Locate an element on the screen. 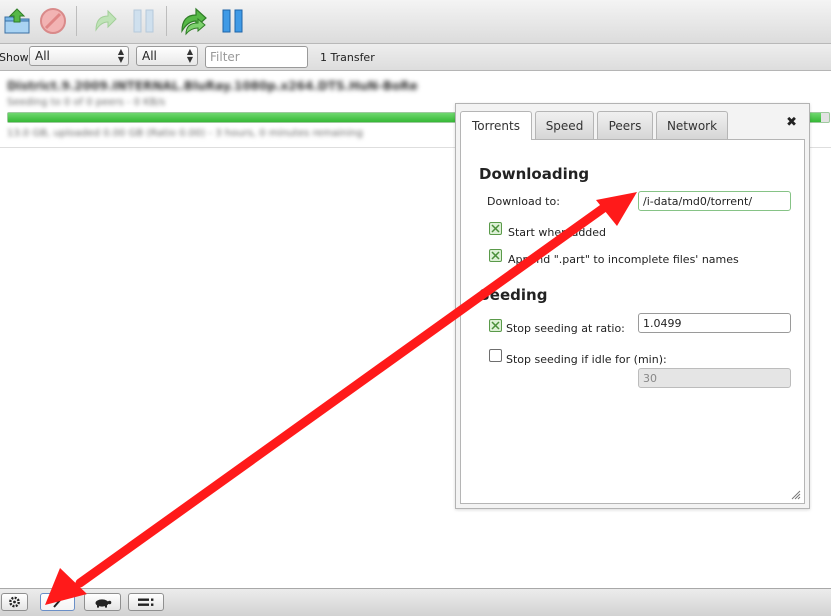 The height and width of the screenshot is (616, 831). seeding-heading: Seeding is located at coordinates (513, 295).